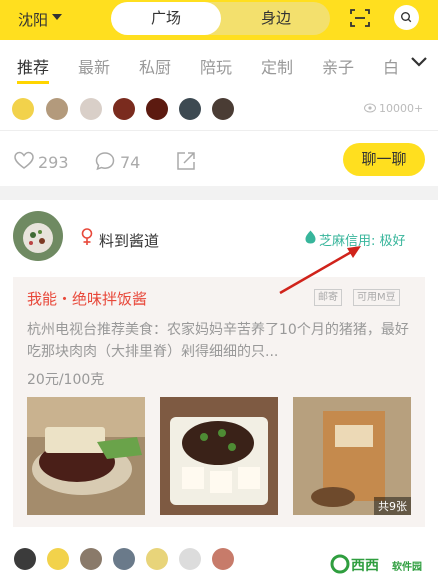 The image size is (438, 579). What do you see at coordinates (276, 18) in the screenshot?
I see `tab-nearby: 身边` at bounding box center [276, 18].